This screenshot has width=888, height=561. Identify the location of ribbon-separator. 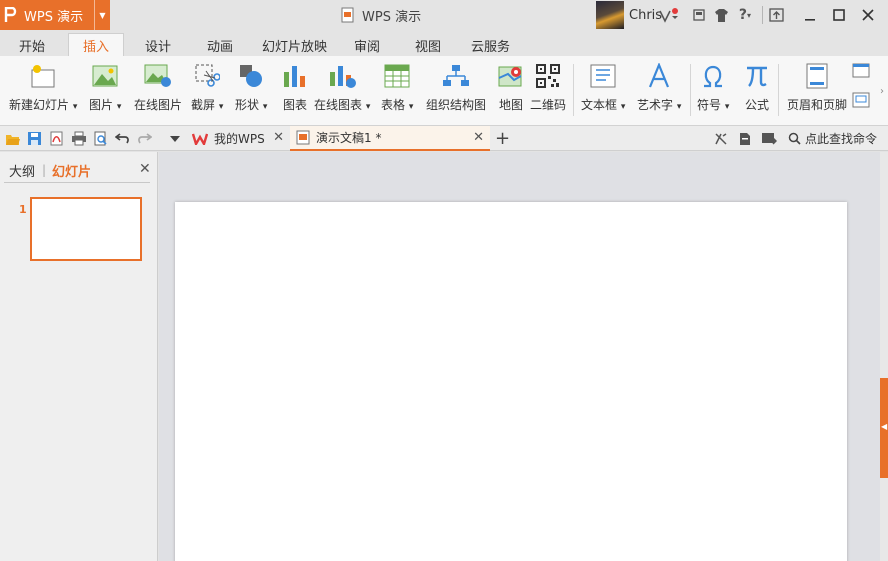
(573, 90).